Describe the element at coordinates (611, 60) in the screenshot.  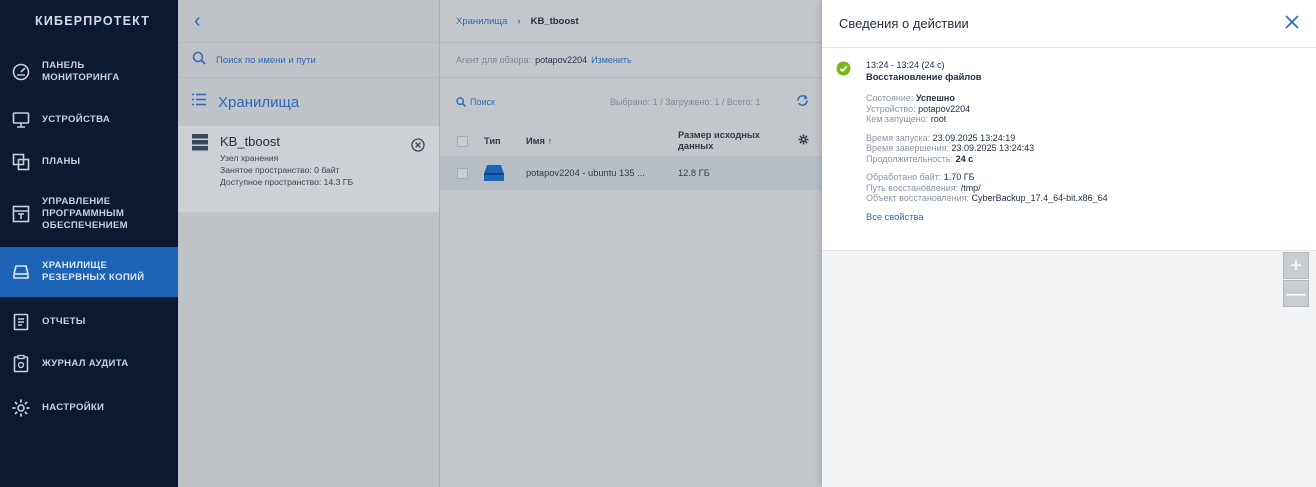
I see `agent-change-link: Изменить` at that location.